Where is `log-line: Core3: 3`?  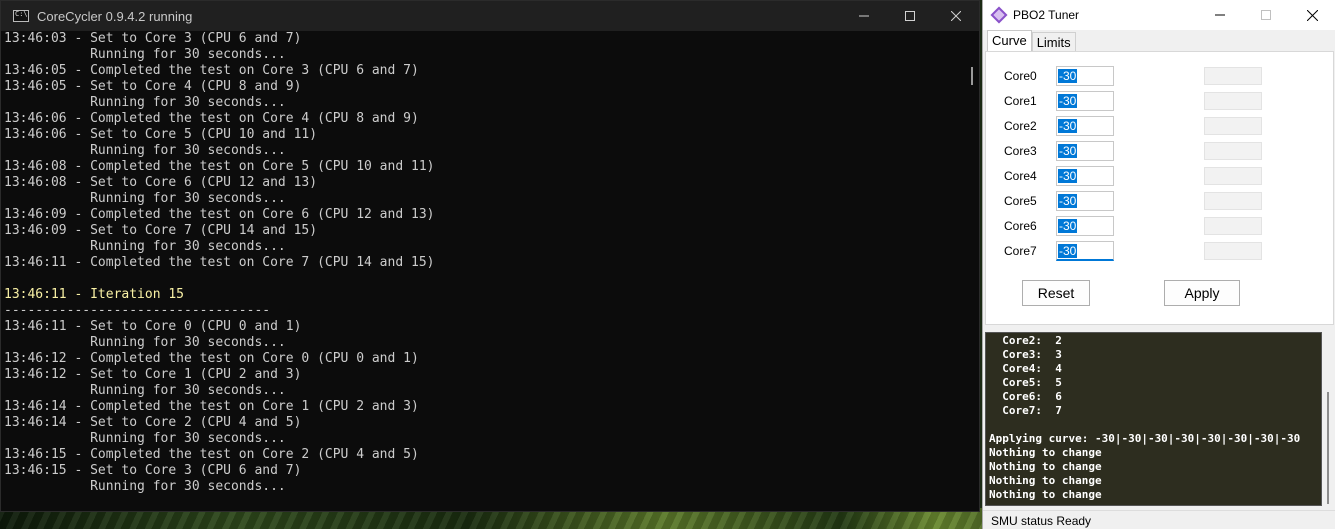 log-line: Core3: 3 is located at coordinates (1025, 354).